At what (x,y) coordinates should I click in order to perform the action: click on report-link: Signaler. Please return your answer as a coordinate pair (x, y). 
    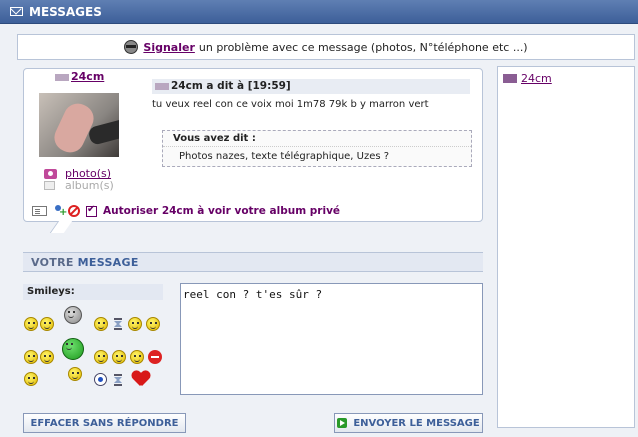
    Looking at the image, I should click on (168, 47).